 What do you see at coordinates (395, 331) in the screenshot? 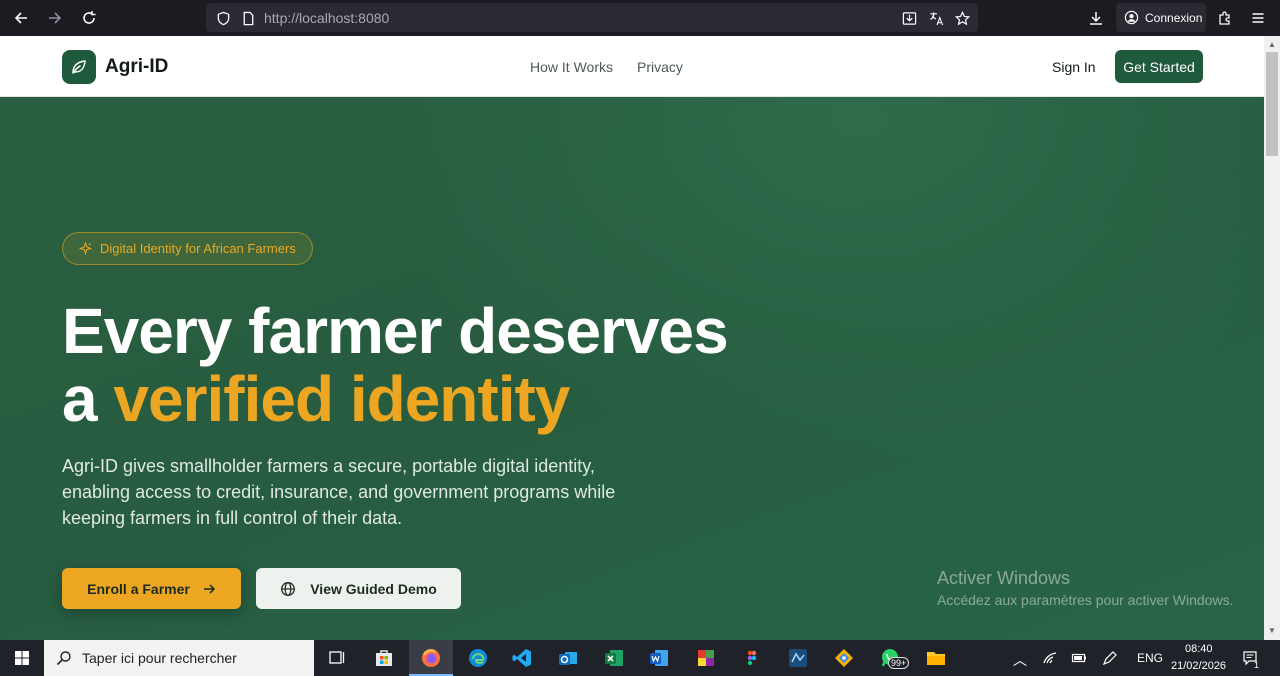
I see `headline-line-1: Every farmer deserves` at bounding box center [395, 331].